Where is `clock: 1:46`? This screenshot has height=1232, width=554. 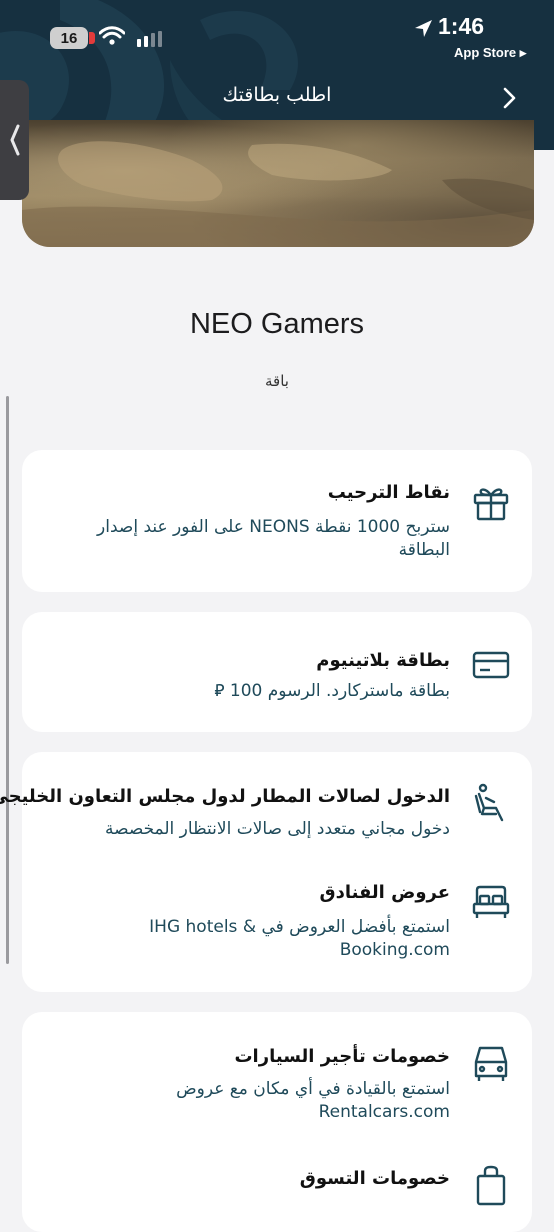
clock: 1:46 is located at coordinates (461, 26).